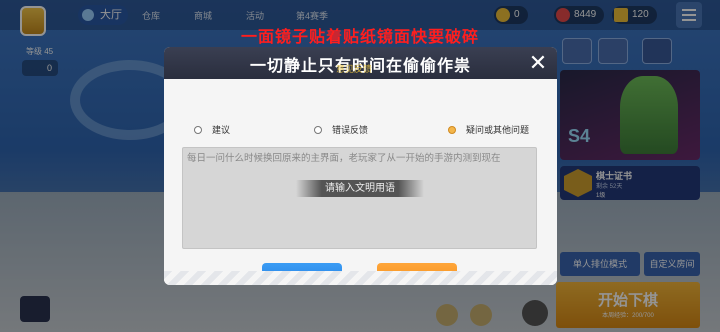 The height and width of the screenshot is (332, 720). What do you see at coordinates (350, 130) in the screenshot?
I see `option-label: 错误反馈` at bounding box center [350, 130].